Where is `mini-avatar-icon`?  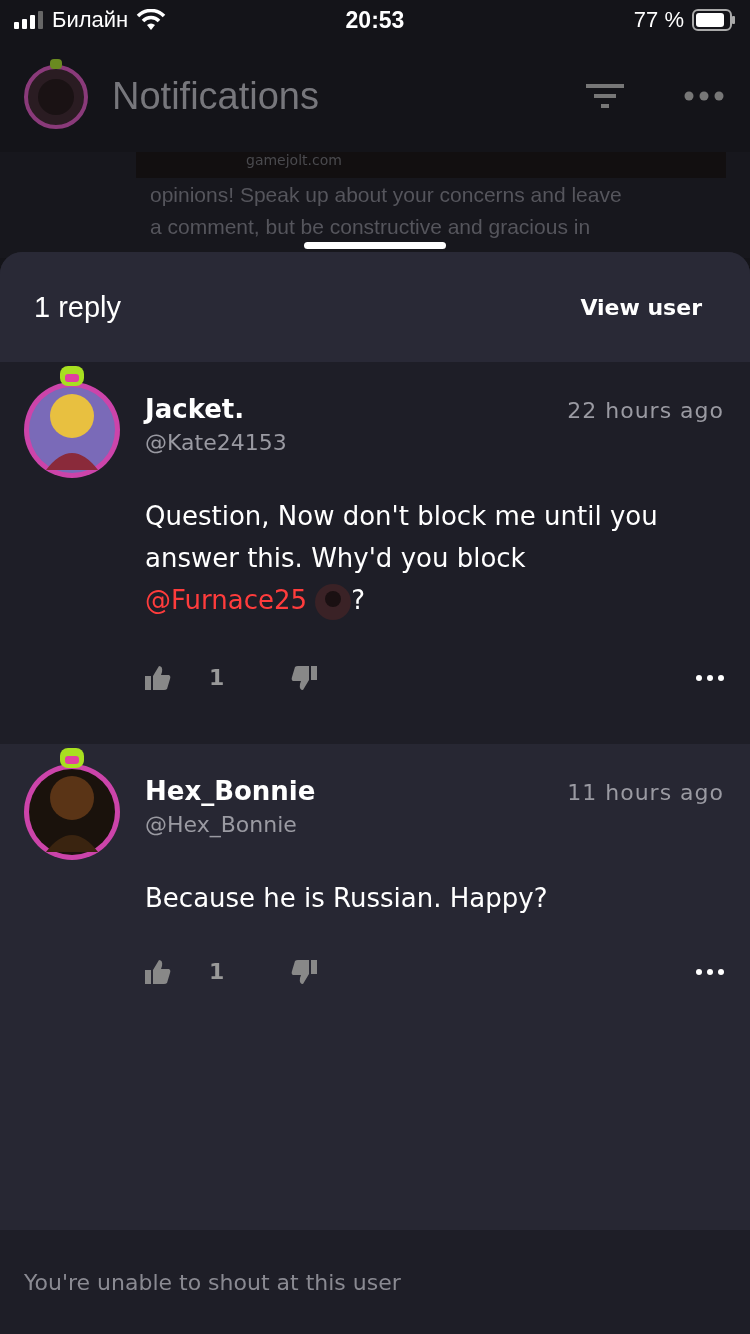
mini-avatar-icon is located at coordinates (333, 601).